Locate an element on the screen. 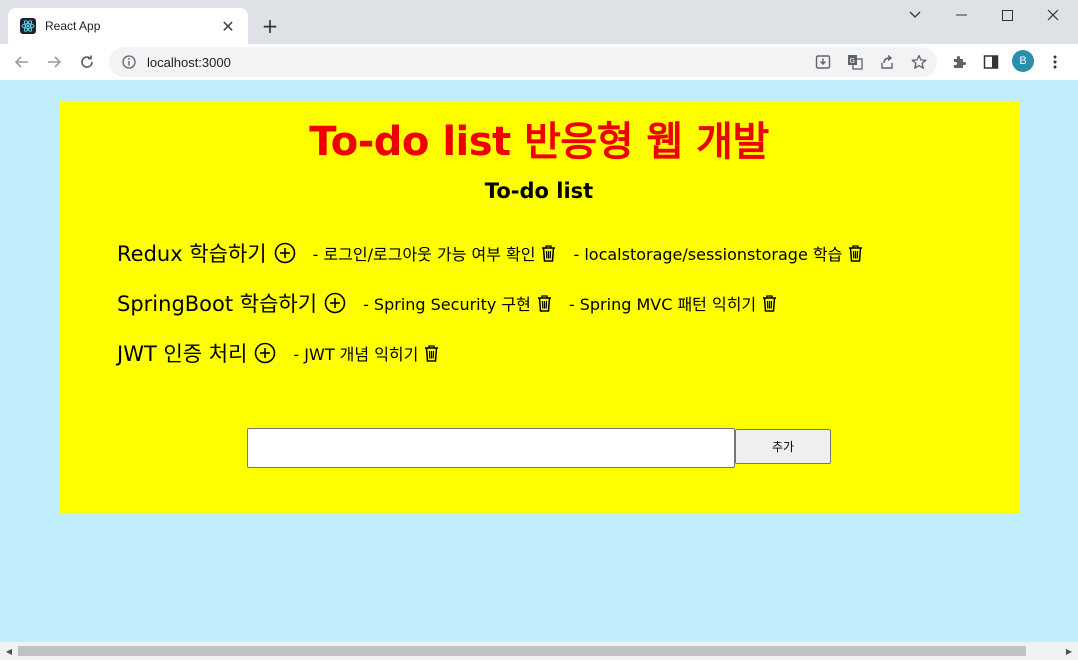 This screenshot has height=660, width=1078. scroll-left-icon: ◀ is located at coordinates (9, 651).